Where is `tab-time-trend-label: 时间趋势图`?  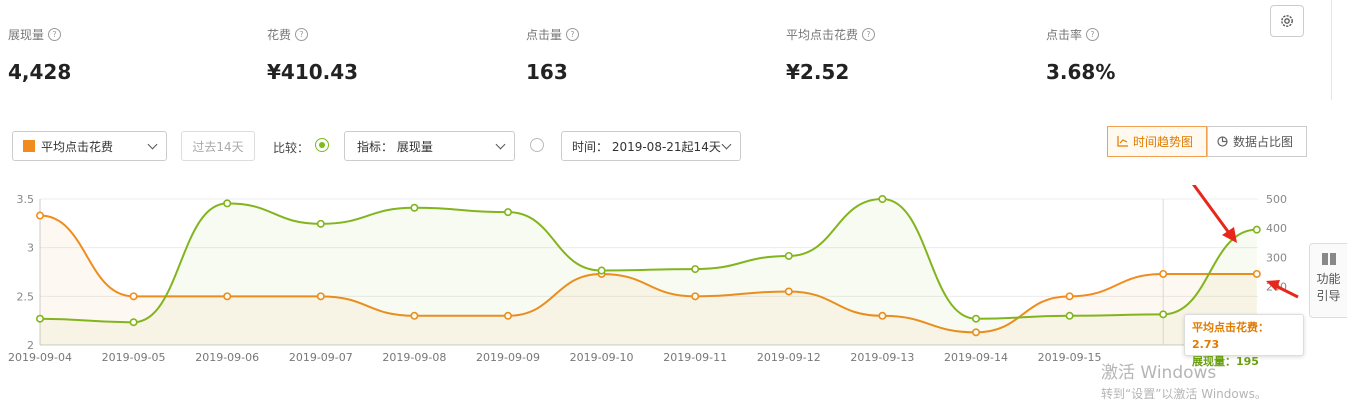 tab-time-trend-label: 时间趋势图 is located at coordinates (1163, 142).